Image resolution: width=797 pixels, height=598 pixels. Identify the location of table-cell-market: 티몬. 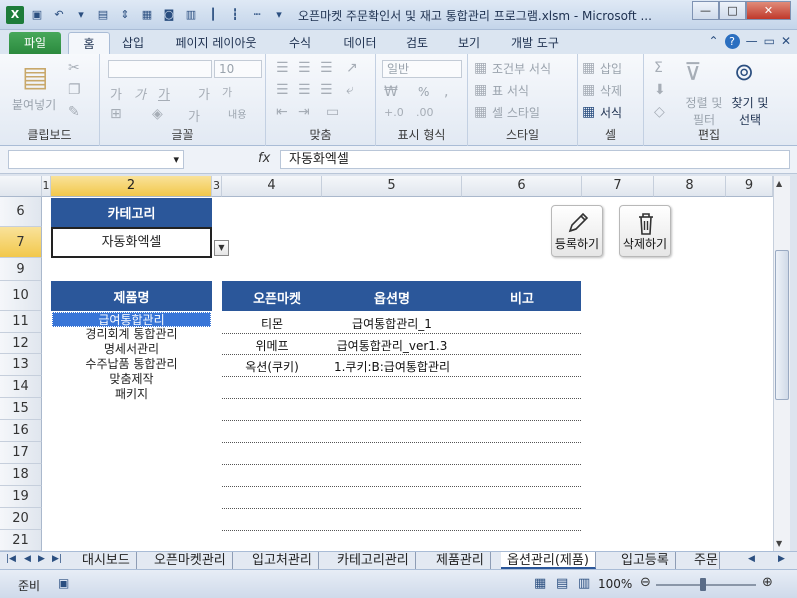
(272, 323).